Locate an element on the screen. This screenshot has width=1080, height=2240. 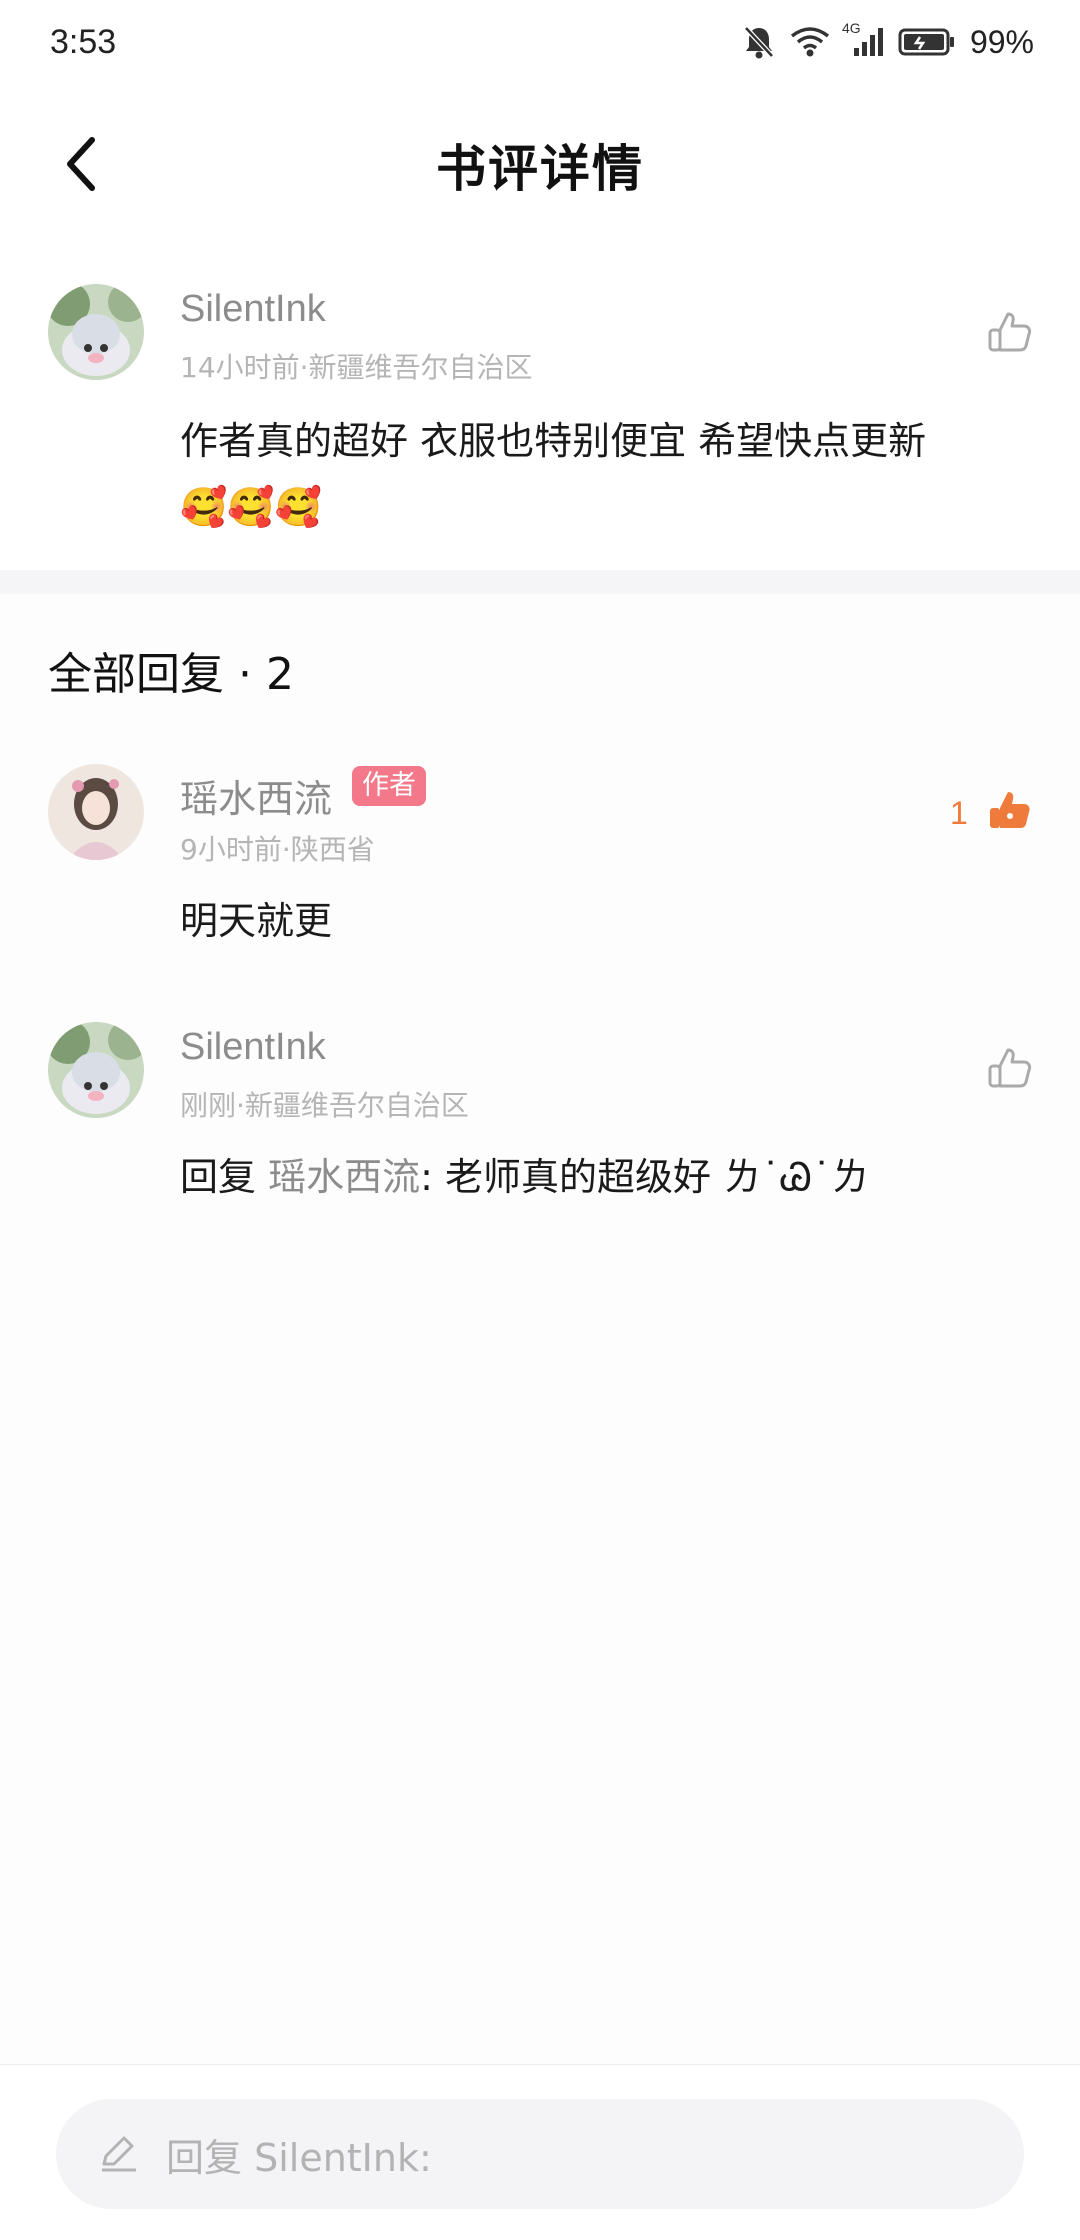
reply-input-placeholder: 回复 SilentInk: is located at coordinates (299, 2157).